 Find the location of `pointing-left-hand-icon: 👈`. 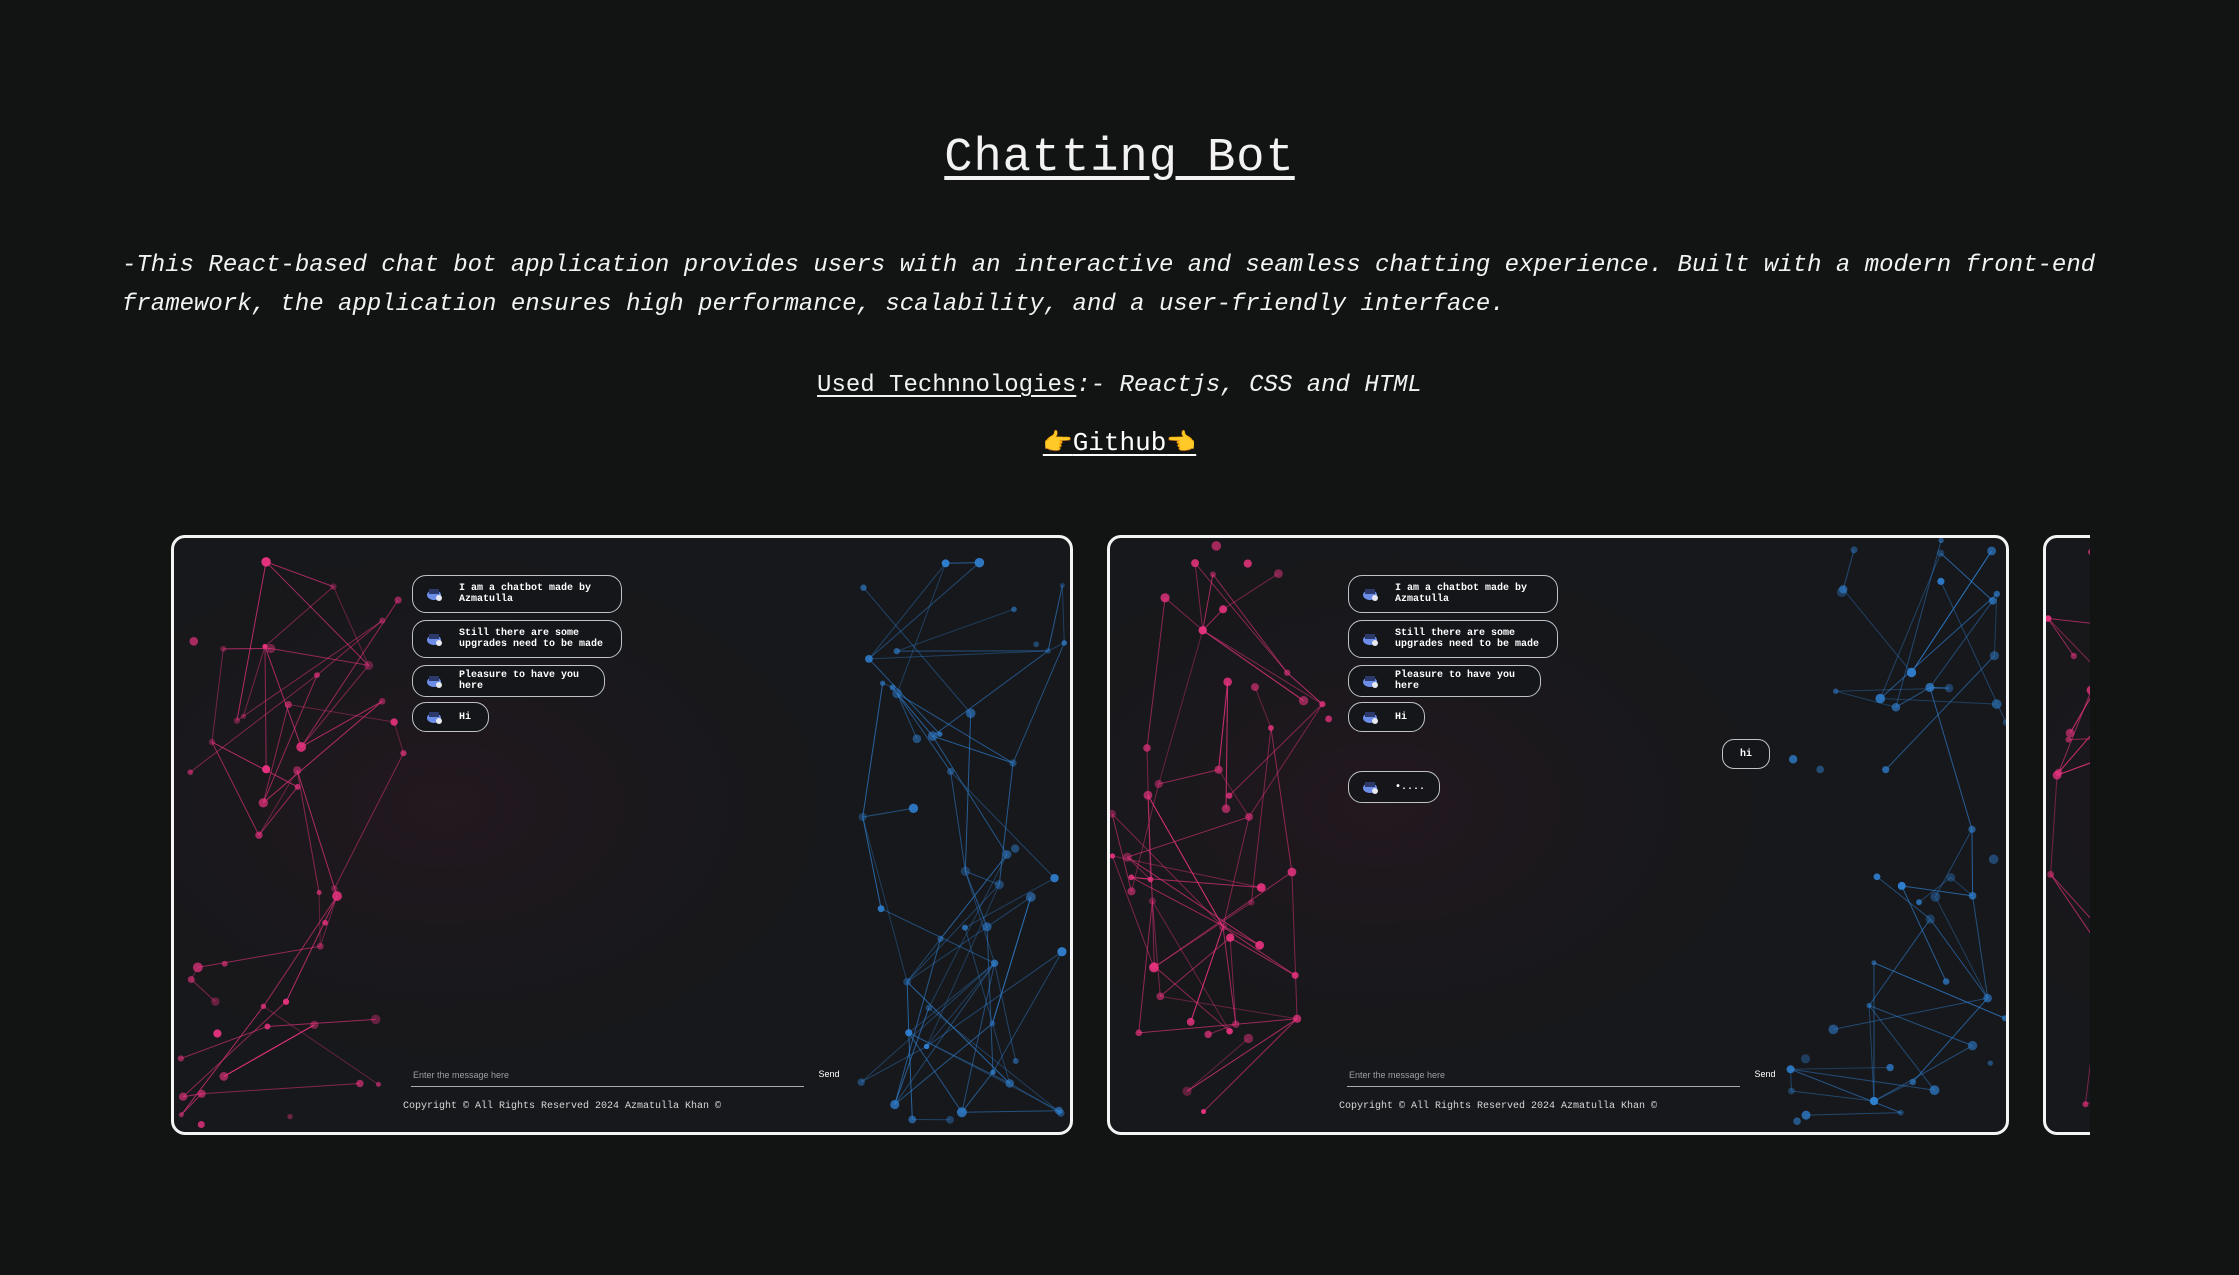

pointing-left-hand-icon: 👈 is located at coordinates (1181, 442).